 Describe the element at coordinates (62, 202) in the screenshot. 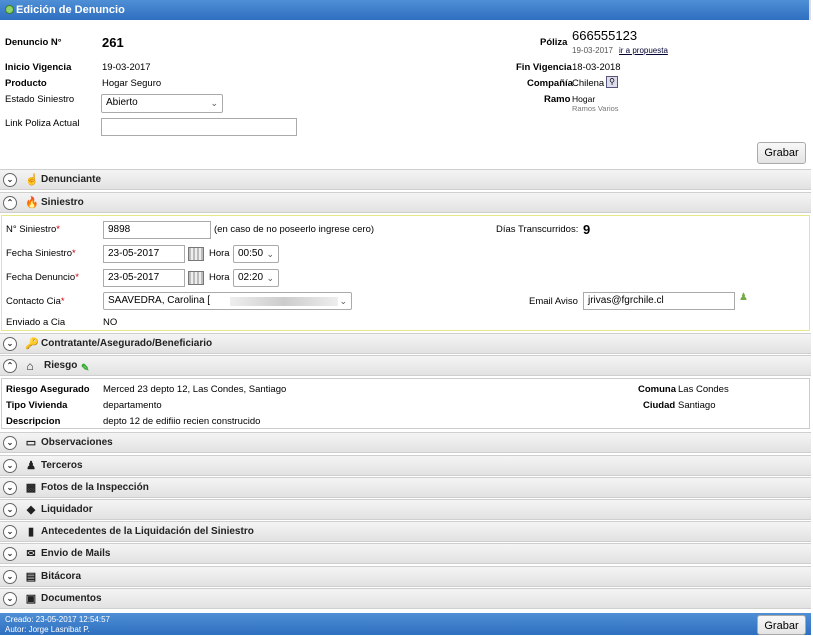

I see `section-title: Siniestro` at that location.